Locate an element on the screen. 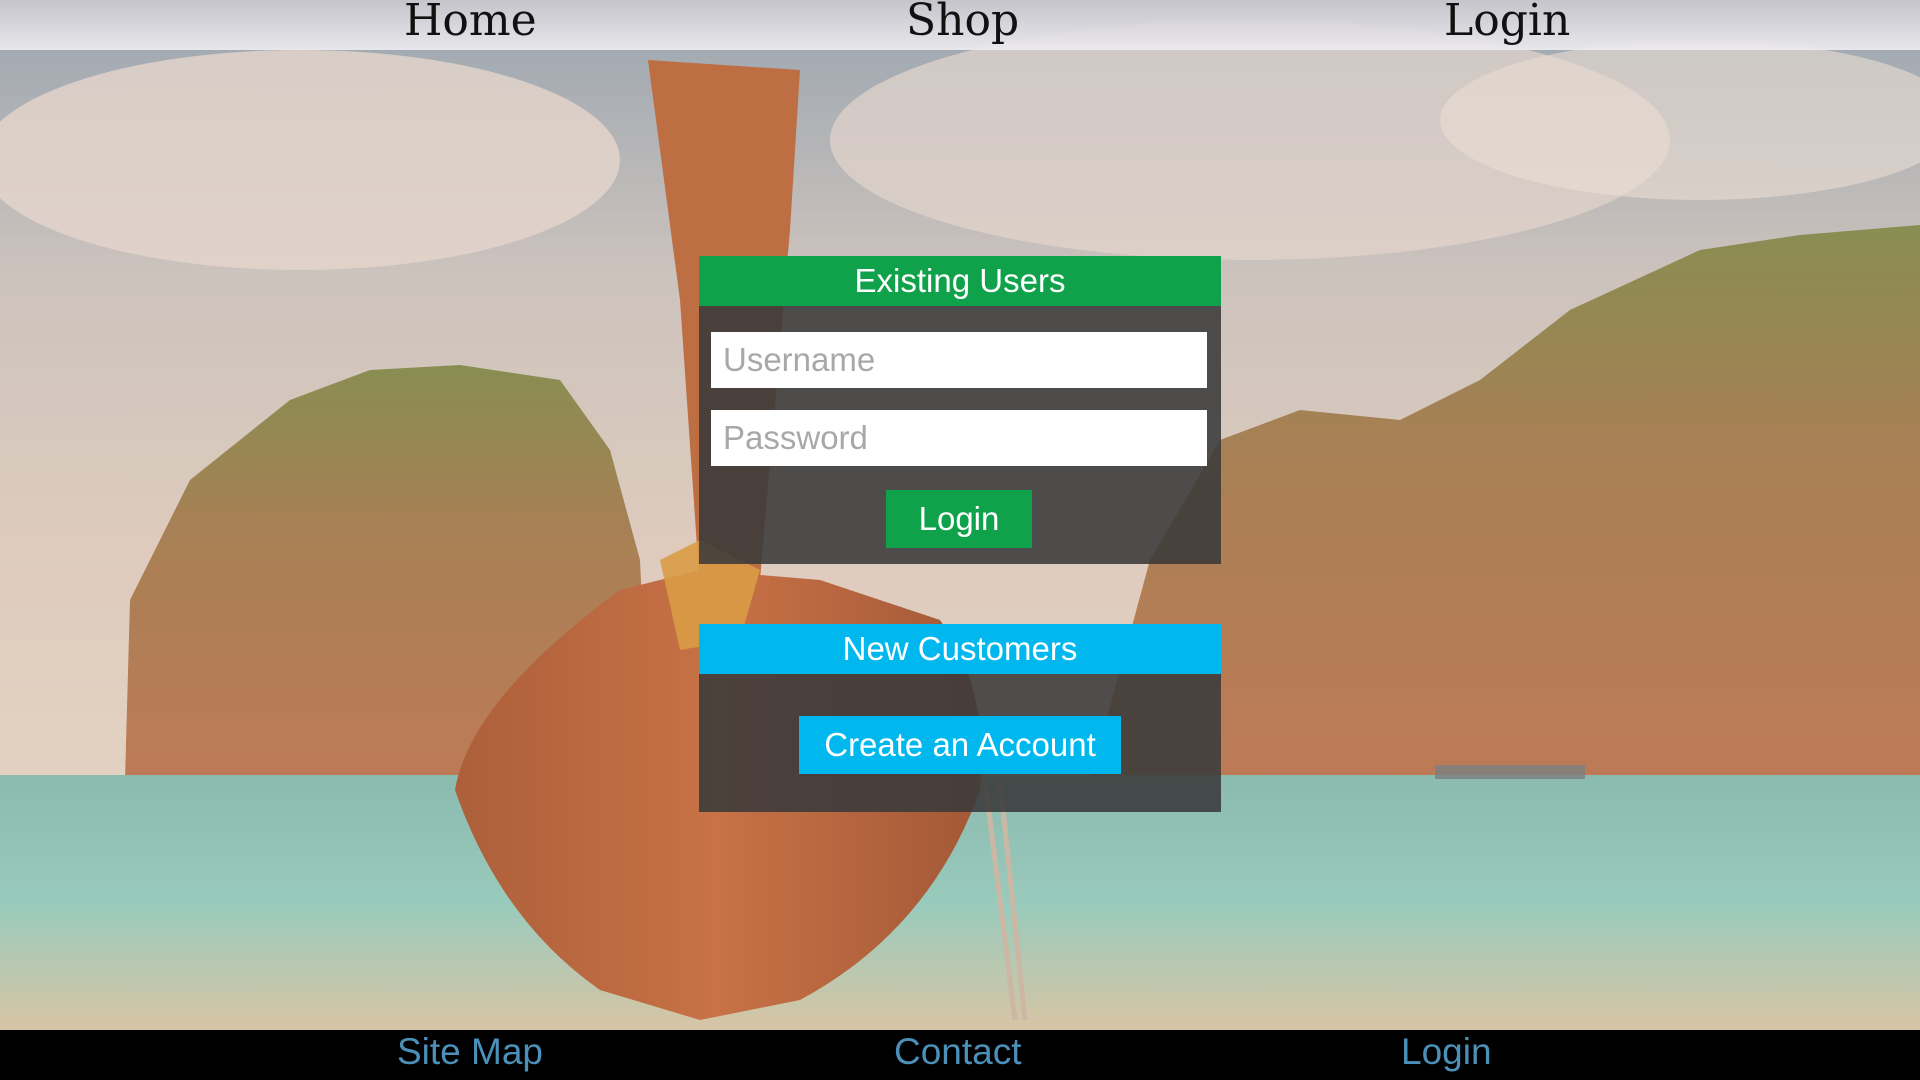 The height and width of the screenshot is (1080, 1920). existing-users-panel: Existing Users Login is located at coordinates (960, 410).